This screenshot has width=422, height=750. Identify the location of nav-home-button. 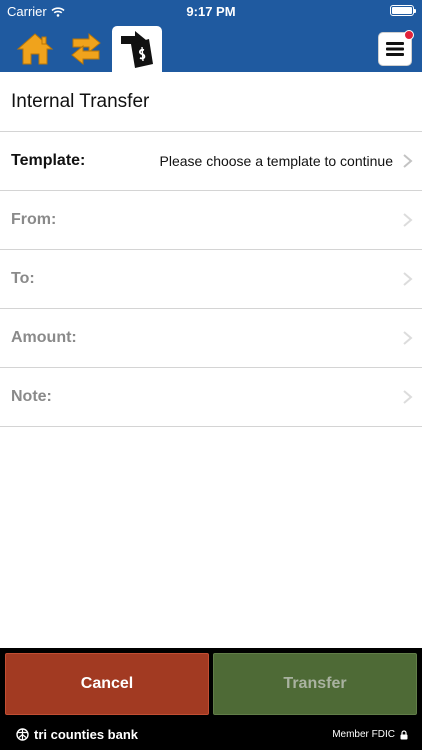
(35, 49).